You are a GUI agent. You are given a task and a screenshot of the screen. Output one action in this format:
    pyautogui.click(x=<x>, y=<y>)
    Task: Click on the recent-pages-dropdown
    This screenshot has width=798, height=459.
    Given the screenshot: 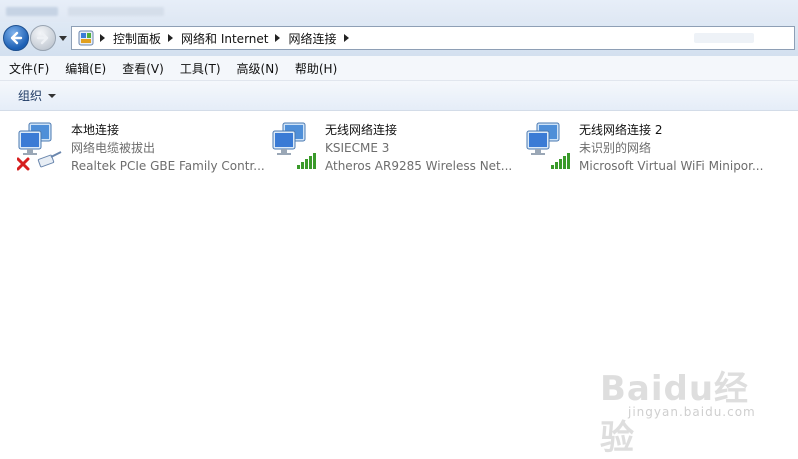 What is the action you would take?
    pyautogui.click(x=63, y=39)
    